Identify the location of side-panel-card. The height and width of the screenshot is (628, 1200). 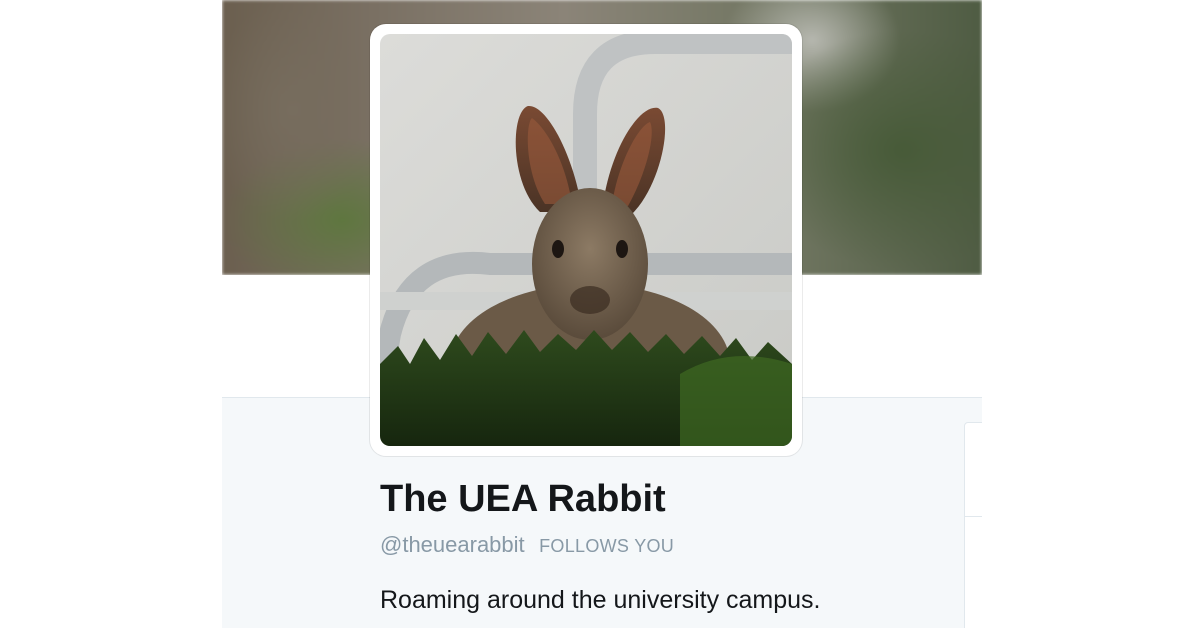
(973, 525).